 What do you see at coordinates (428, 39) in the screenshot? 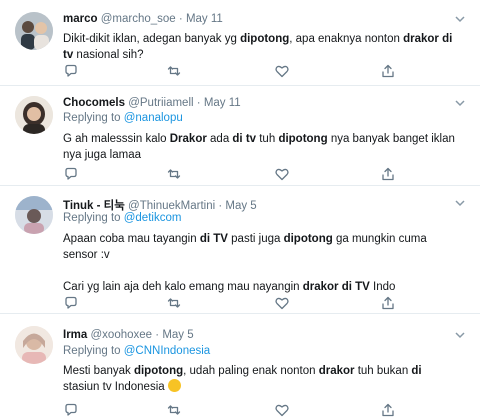
I see `highlighted-keyword: drakor di` at bounding box center [428, 39].